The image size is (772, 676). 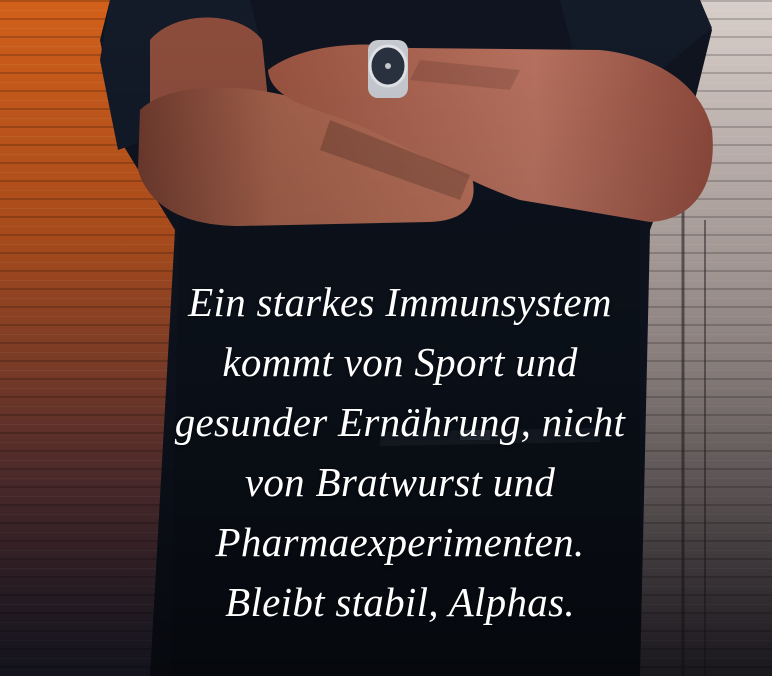 What do you see at coordinates (400, 362) in the screenshot?
I see `caption-line: kommt von Sport und` at bounding box center [400, 362].